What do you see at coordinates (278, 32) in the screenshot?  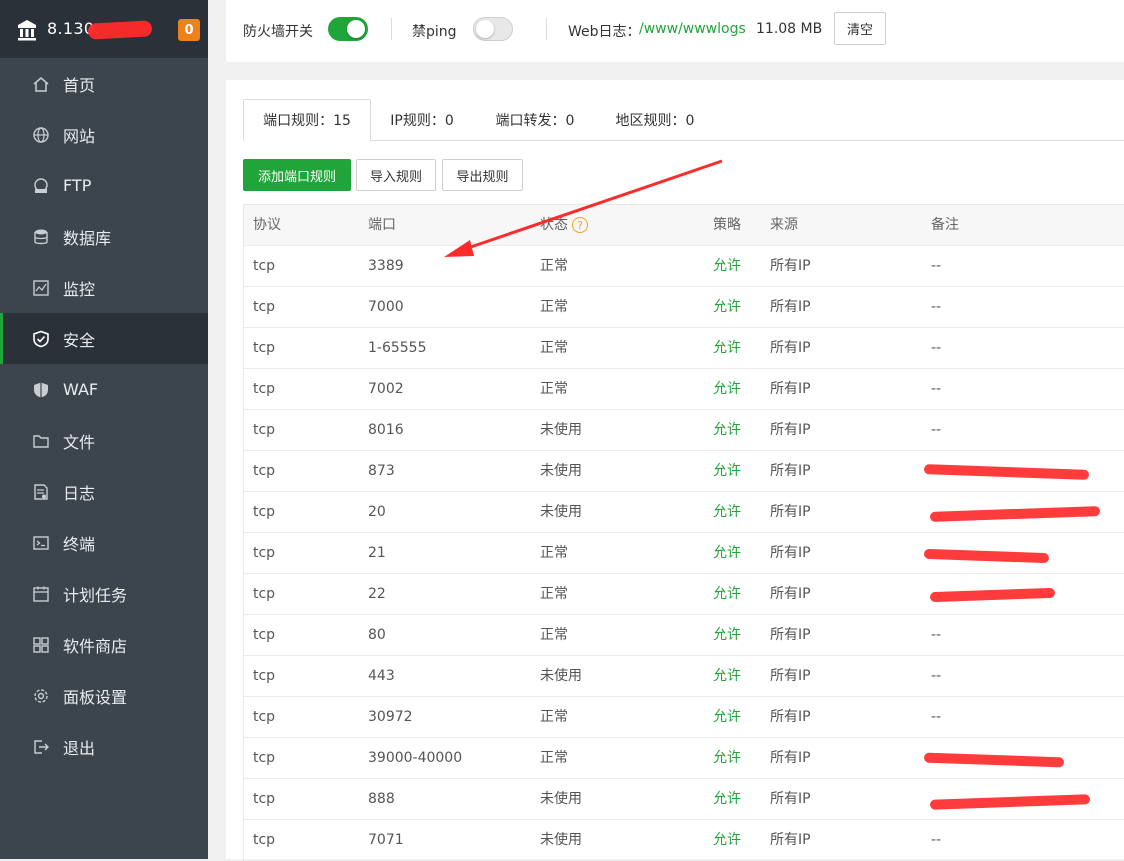 I see `firewall-switch-label: 防火墙开关` at bounding box center [278, 32].